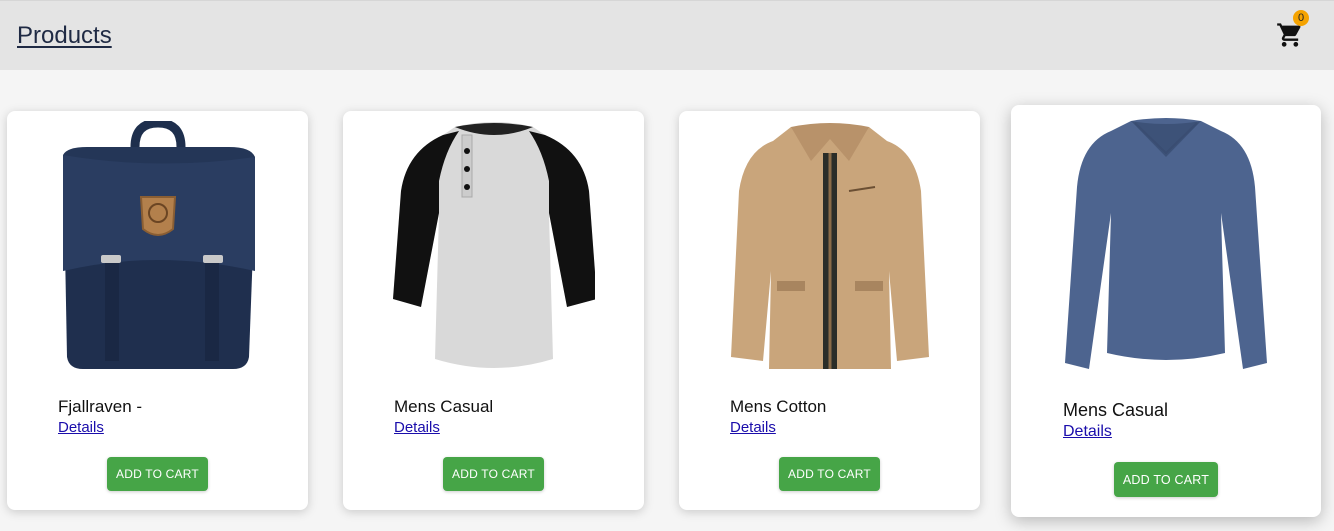  I want to click on raglan-shirt-image, so click(494, 245).